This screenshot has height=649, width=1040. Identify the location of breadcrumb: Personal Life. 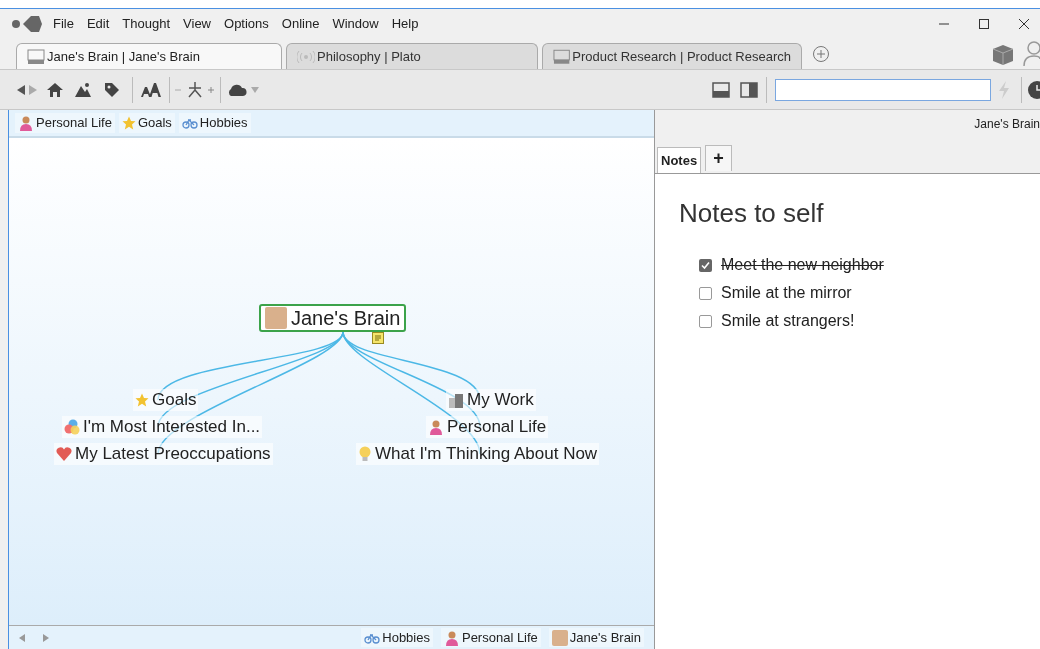
(490, 637).